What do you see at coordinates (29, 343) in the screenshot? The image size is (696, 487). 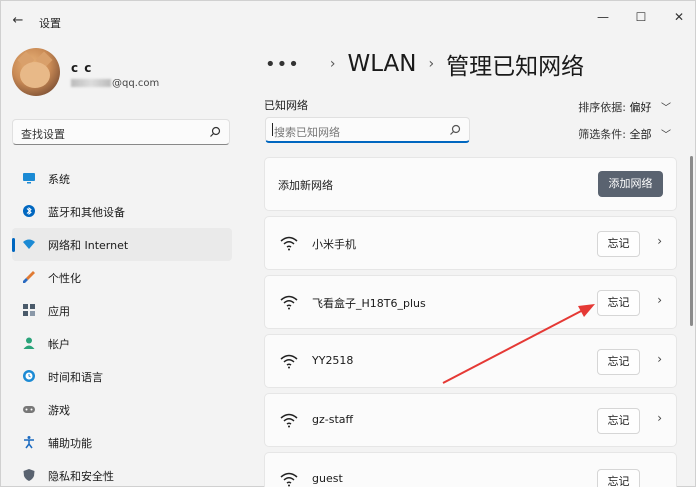 I see `person-icon` at bounding box center [29, 343].